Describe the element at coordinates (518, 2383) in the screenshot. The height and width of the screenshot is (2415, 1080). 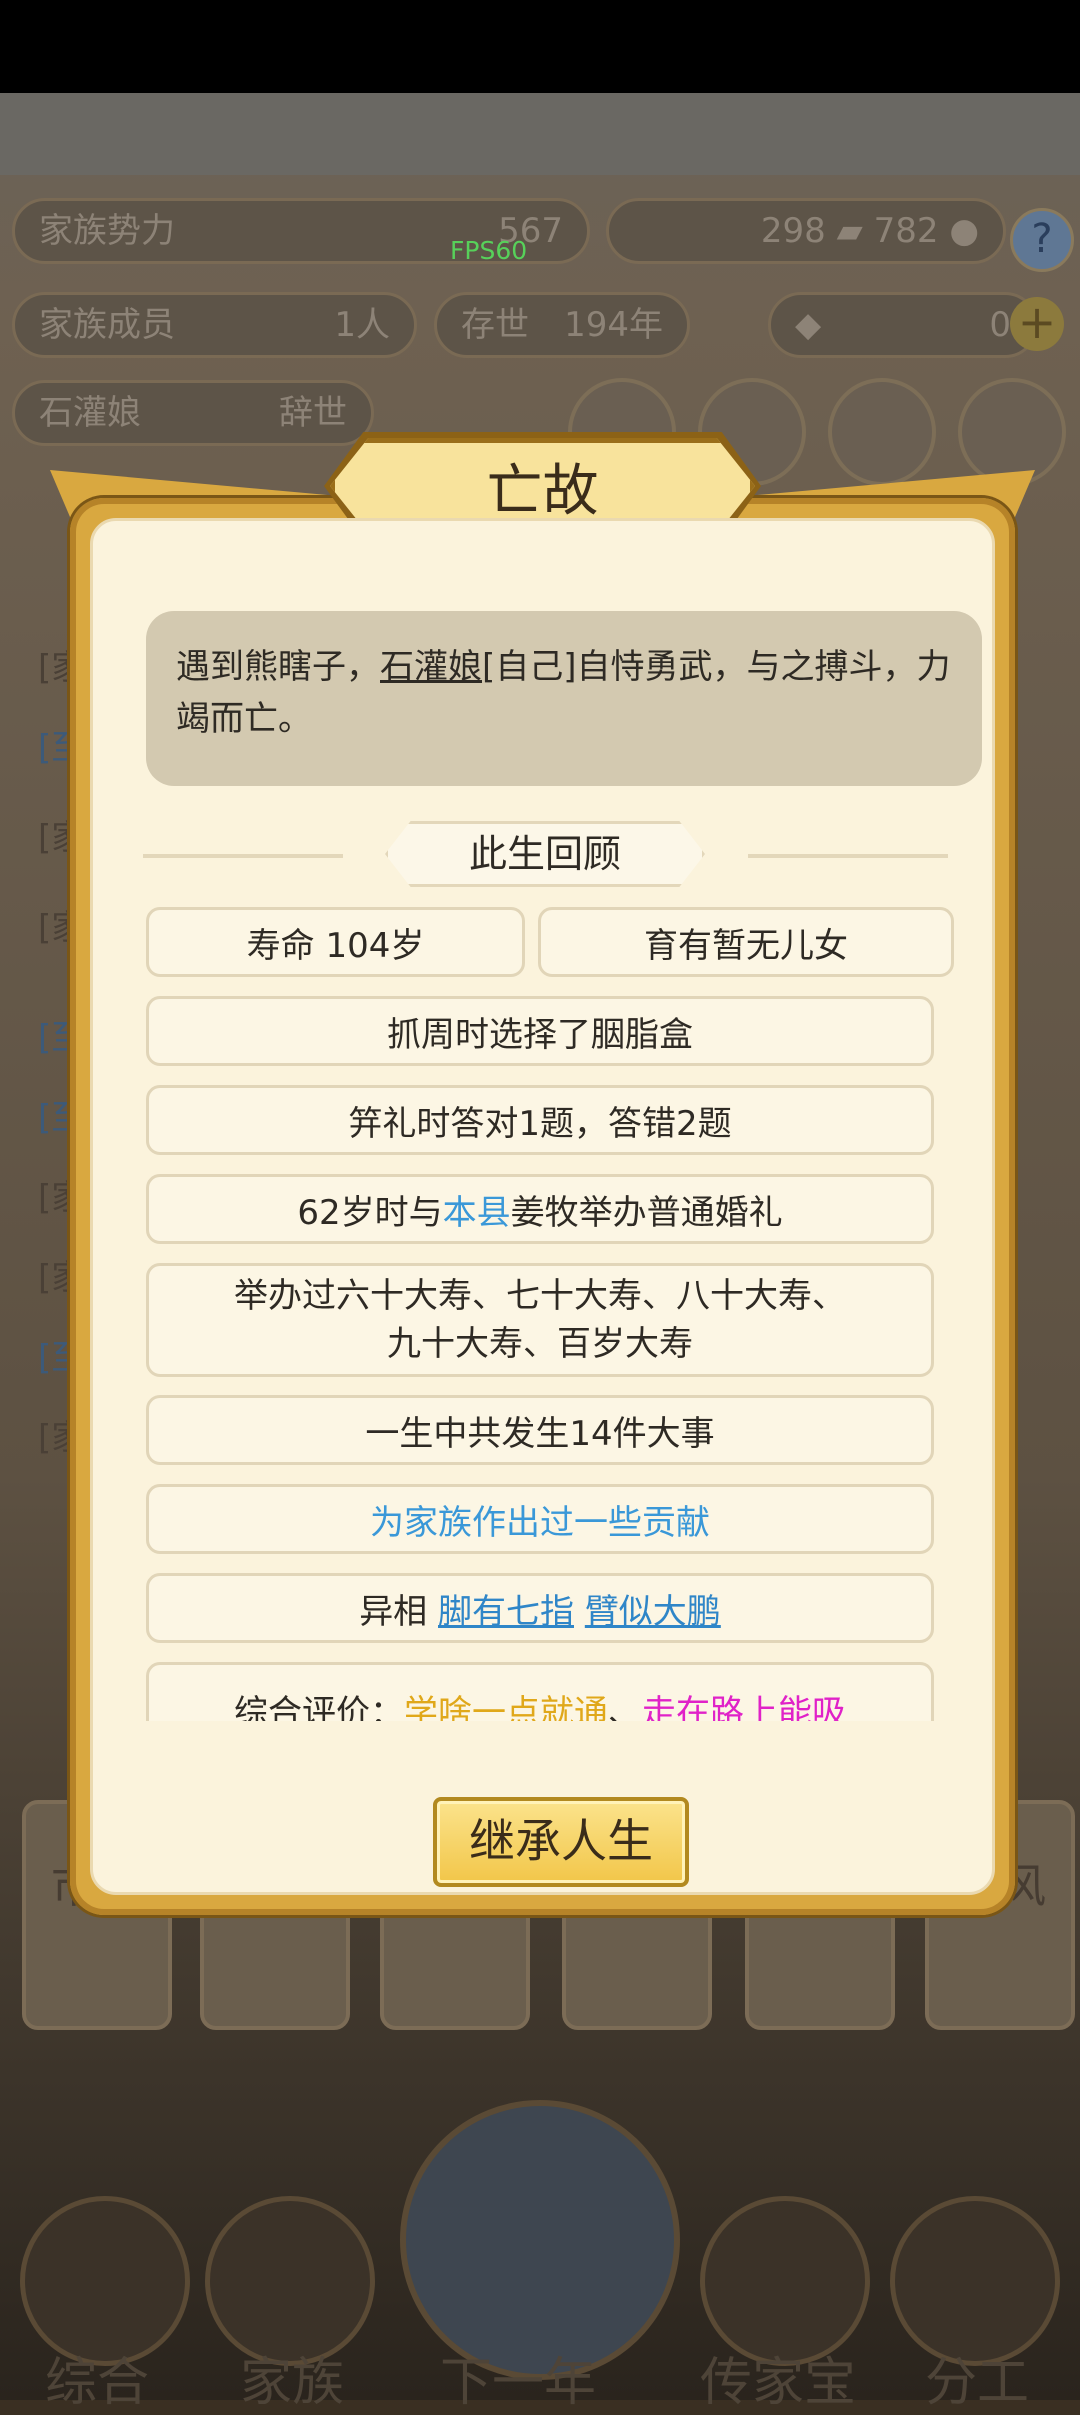
I see `nav-next-year-label: 下一年` at that location.